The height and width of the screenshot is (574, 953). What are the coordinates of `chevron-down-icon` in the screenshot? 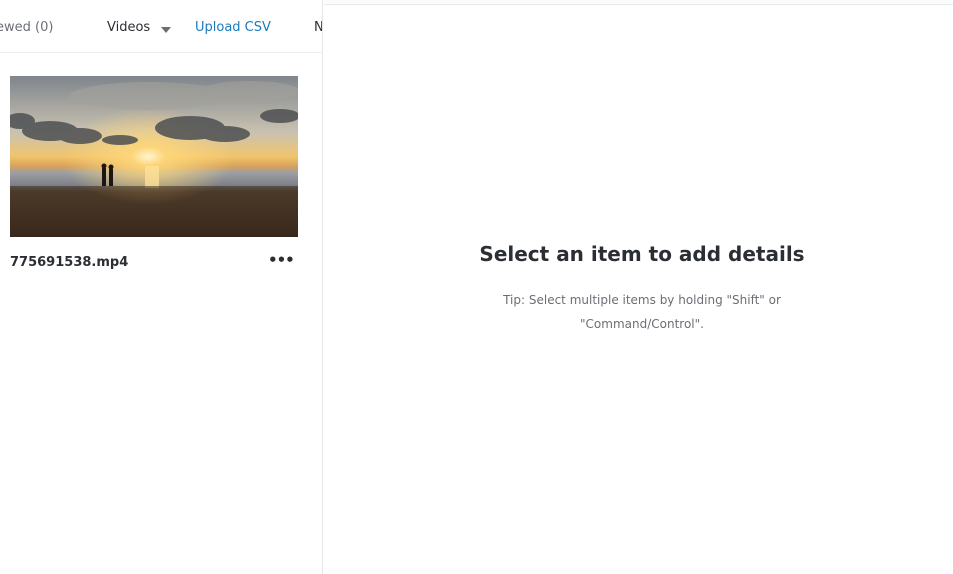 It's located at (166, 30).